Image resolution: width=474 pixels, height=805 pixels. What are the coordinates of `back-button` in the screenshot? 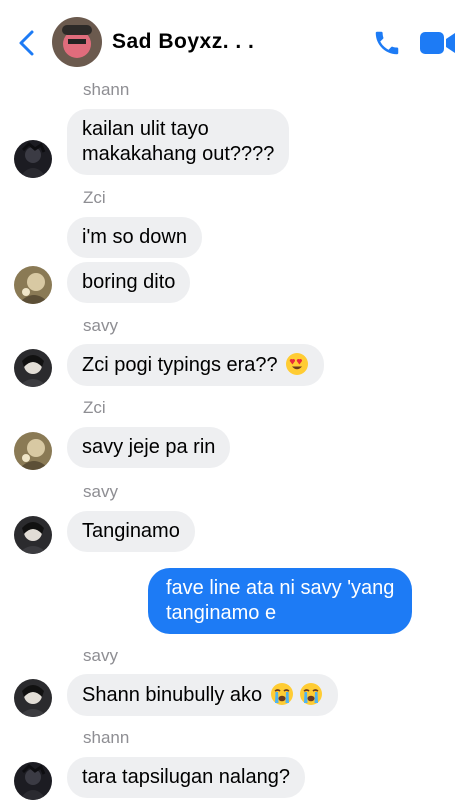 It's located at (27, 43).